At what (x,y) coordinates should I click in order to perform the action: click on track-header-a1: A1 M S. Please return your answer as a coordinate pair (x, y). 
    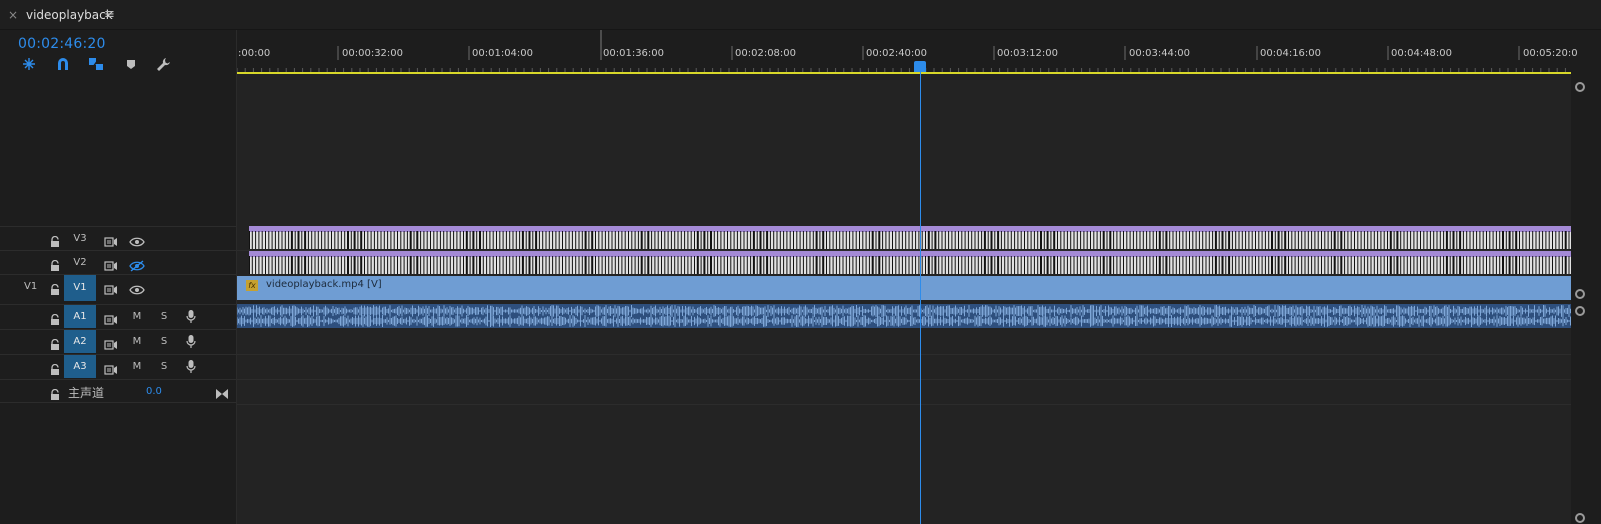
    Looking at the image, I should click on (118, 316).